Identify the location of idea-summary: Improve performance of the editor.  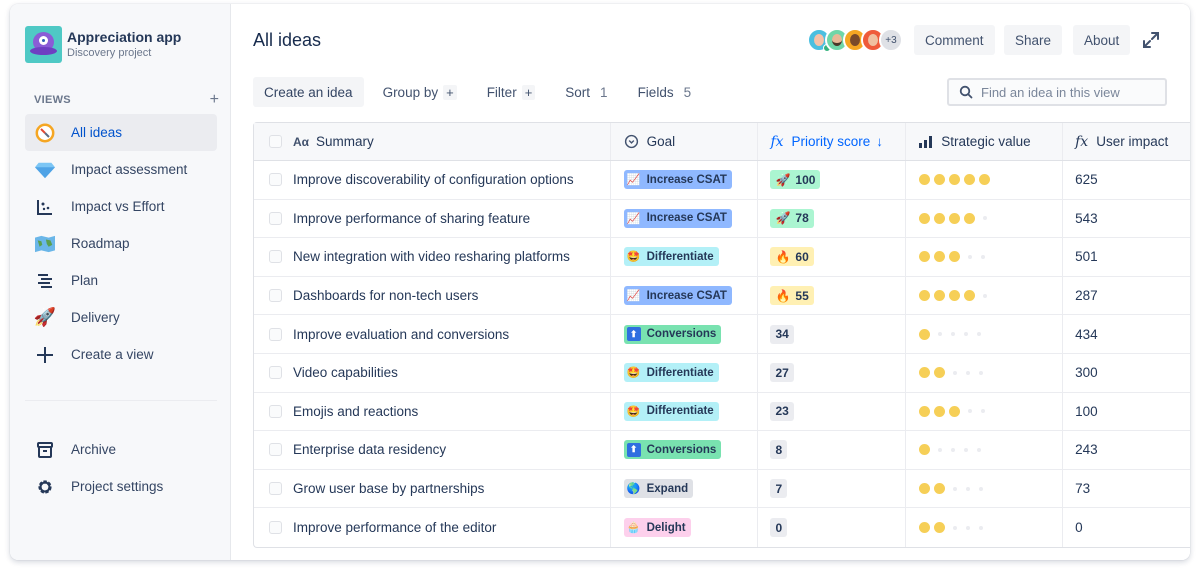
(394, 527).